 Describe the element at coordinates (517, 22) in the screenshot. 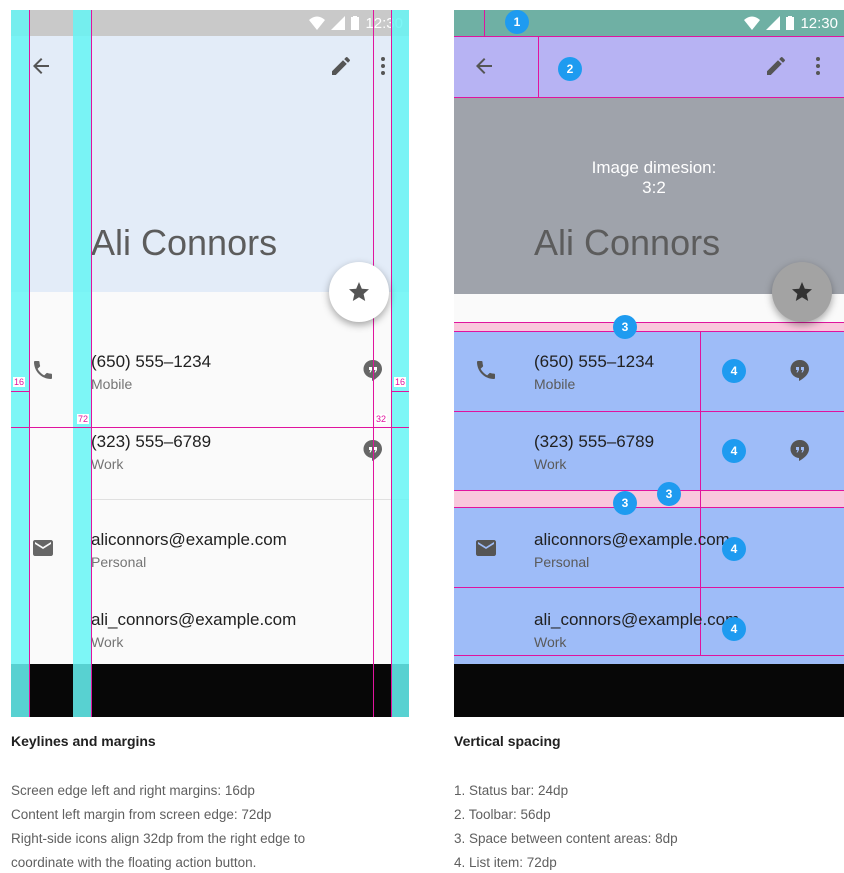

I see `badge-status-bar: 1` at that location.